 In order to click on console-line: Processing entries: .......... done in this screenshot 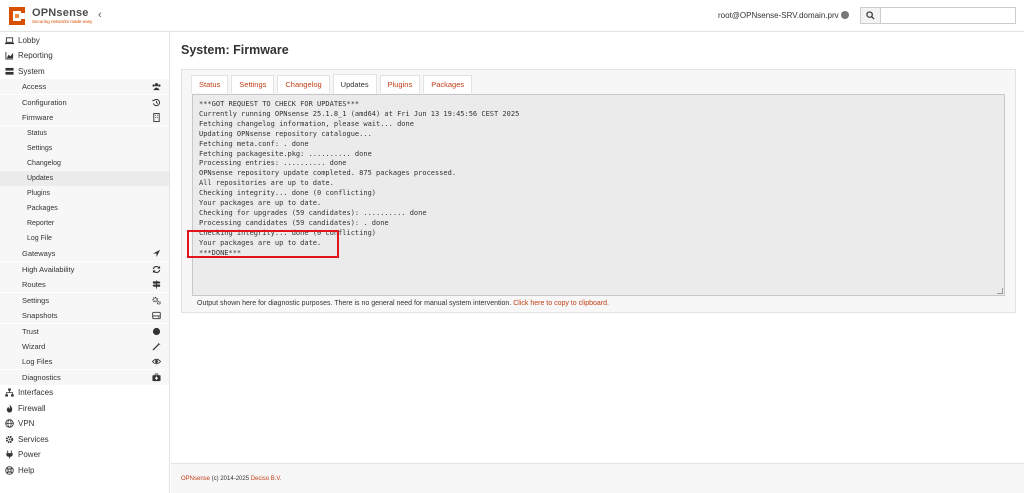, I will do `click(273, 163)`.